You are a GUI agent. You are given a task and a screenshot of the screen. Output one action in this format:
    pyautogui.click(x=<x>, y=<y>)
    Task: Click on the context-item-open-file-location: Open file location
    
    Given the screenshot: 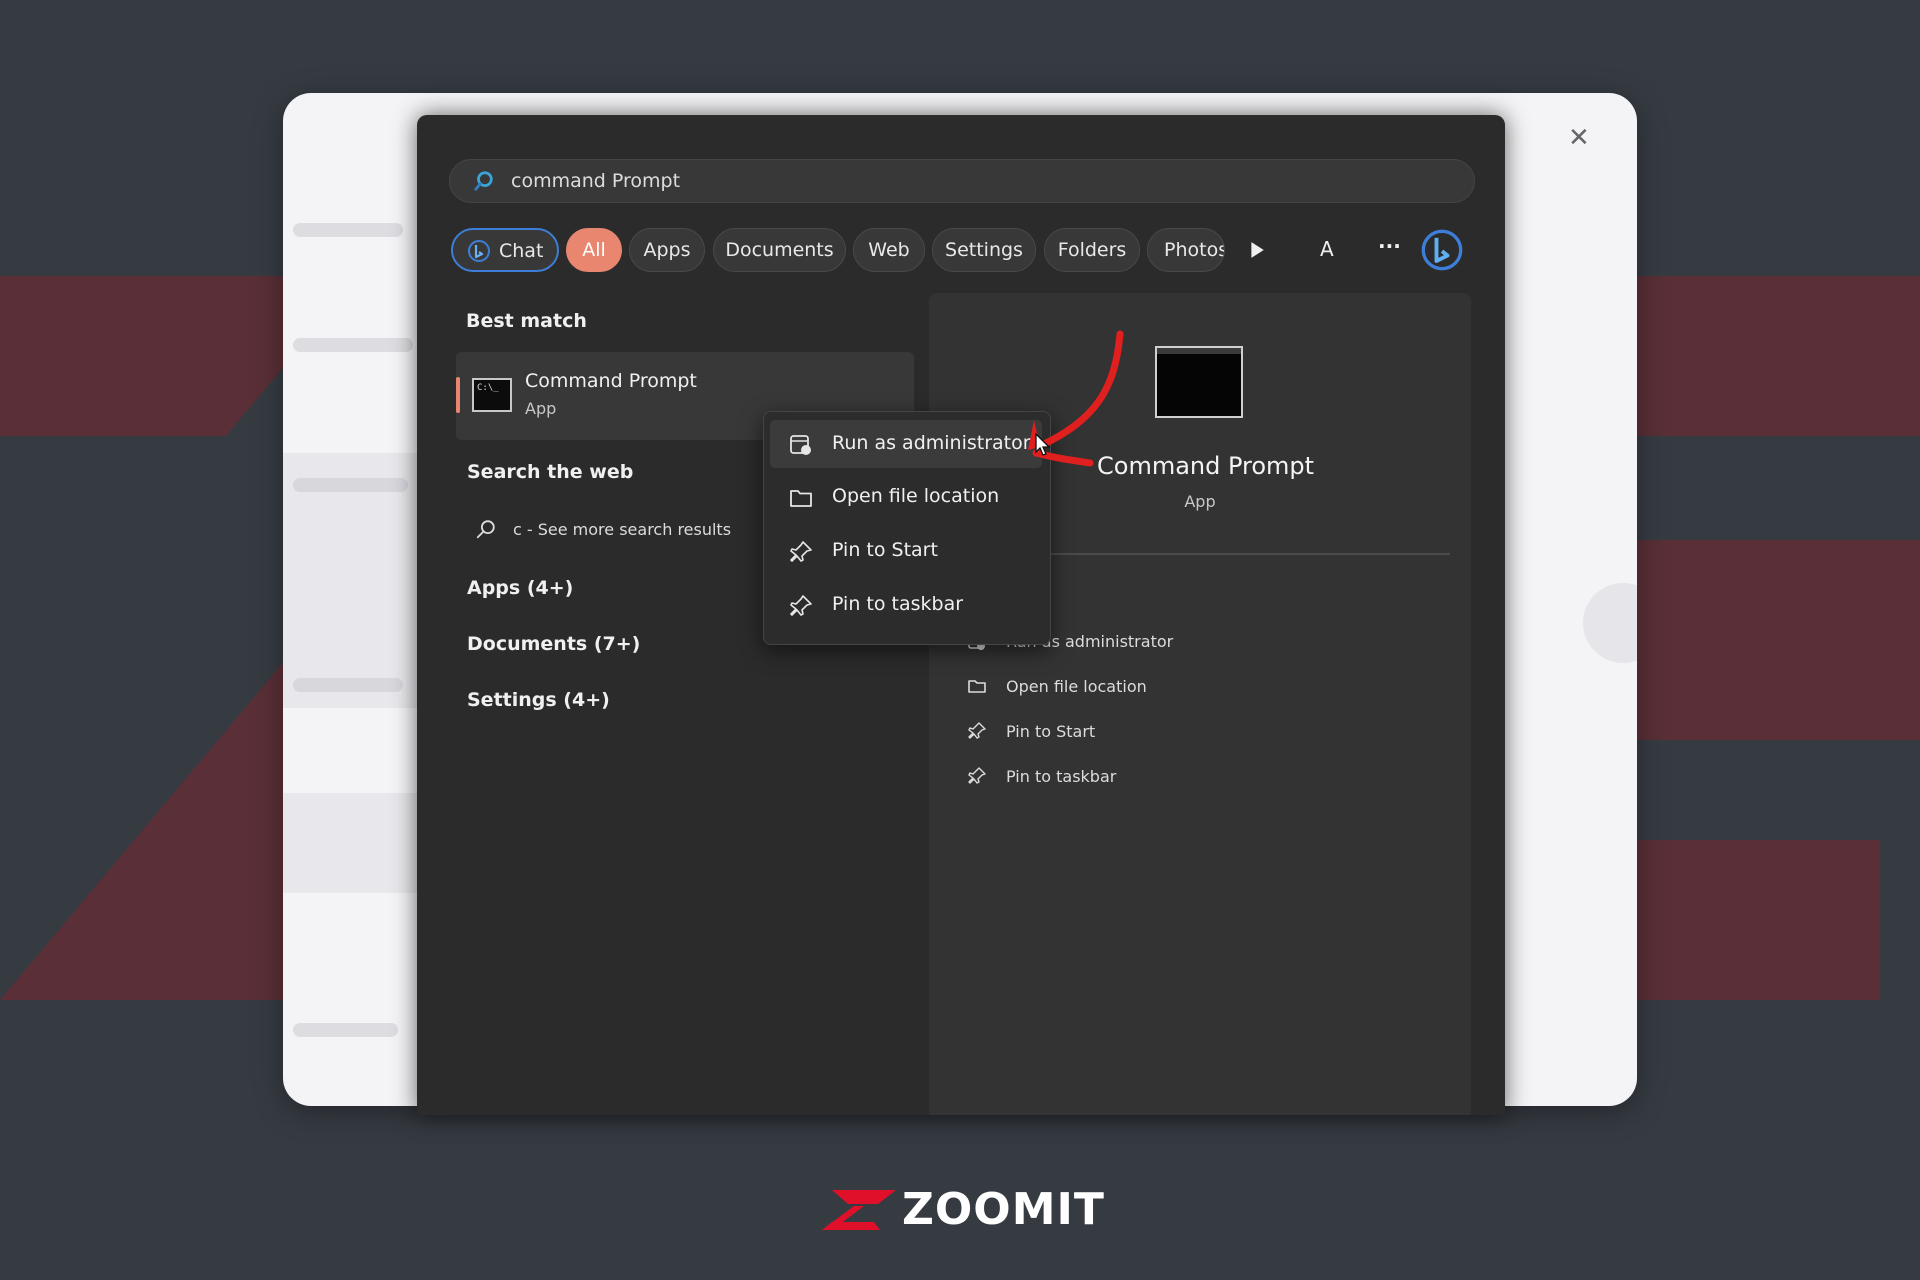 What is the action you would take?
    pyautogui.click(x=906, y=497)
    